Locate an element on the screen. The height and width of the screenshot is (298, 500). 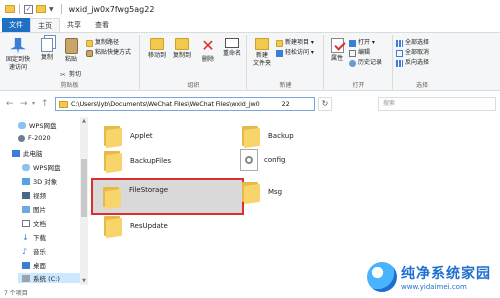
pin-quick-access-button: 固定到快 速访问 is located at coordinates (18, 54).